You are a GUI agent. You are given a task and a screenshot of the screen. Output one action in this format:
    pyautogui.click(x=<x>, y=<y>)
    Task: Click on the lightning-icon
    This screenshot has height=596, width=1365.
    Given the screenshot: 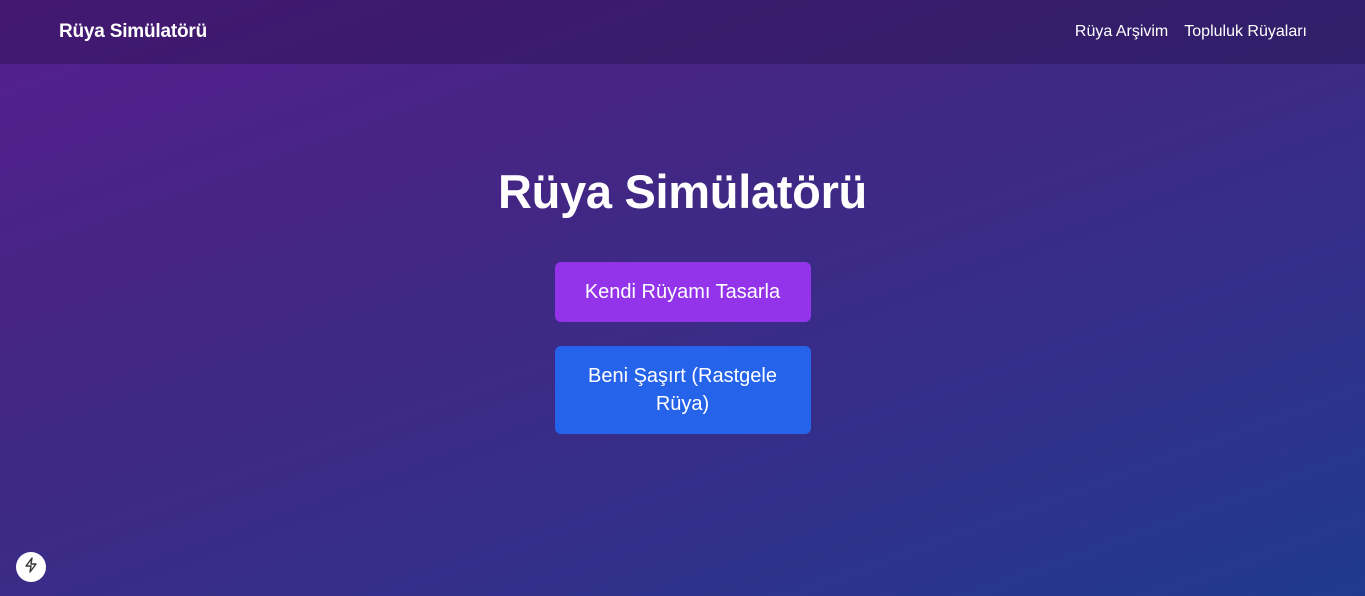 What is the action you would take?
    pyautogui.click(x=31, y=567)
    